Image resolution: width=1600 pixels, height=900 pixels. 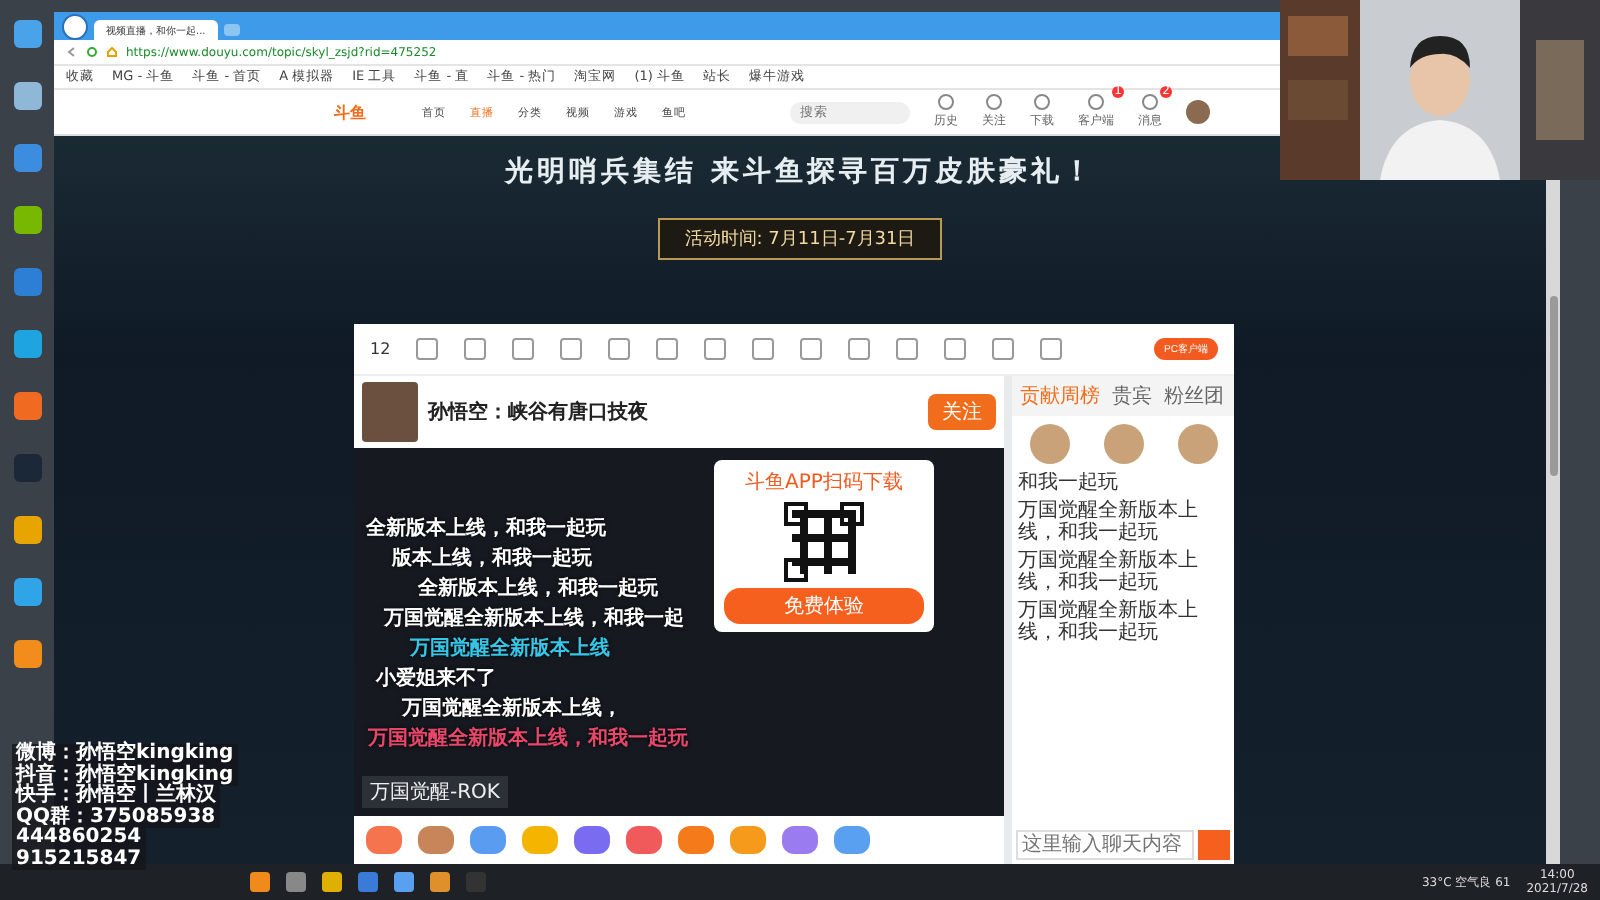 I want to click on scrollbar-thumb, so click(x=1553, y=386).